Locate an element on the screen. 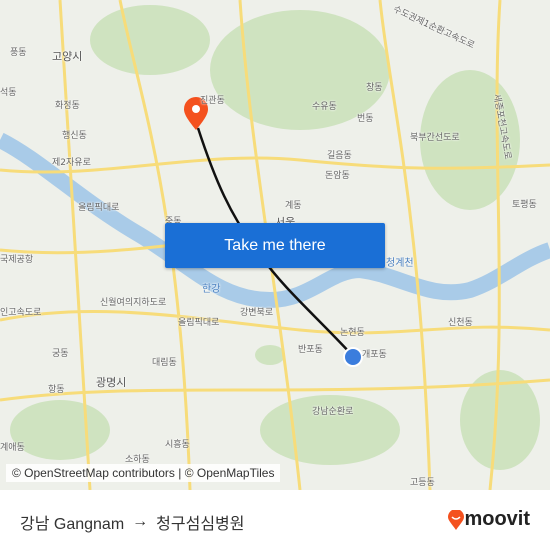 The height and width of the screenshot is (550, 550). take-me-there-button: Take me there is located at coordinates (275, 245).